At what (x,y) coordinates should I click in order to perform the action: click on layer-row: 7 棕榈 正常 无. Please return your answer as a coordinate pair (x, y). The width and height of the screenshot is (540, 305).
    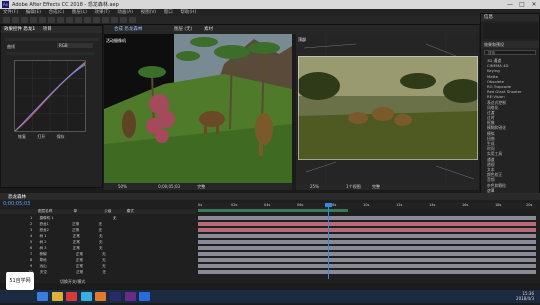
    Looking at the image, I should click on (98, 254).